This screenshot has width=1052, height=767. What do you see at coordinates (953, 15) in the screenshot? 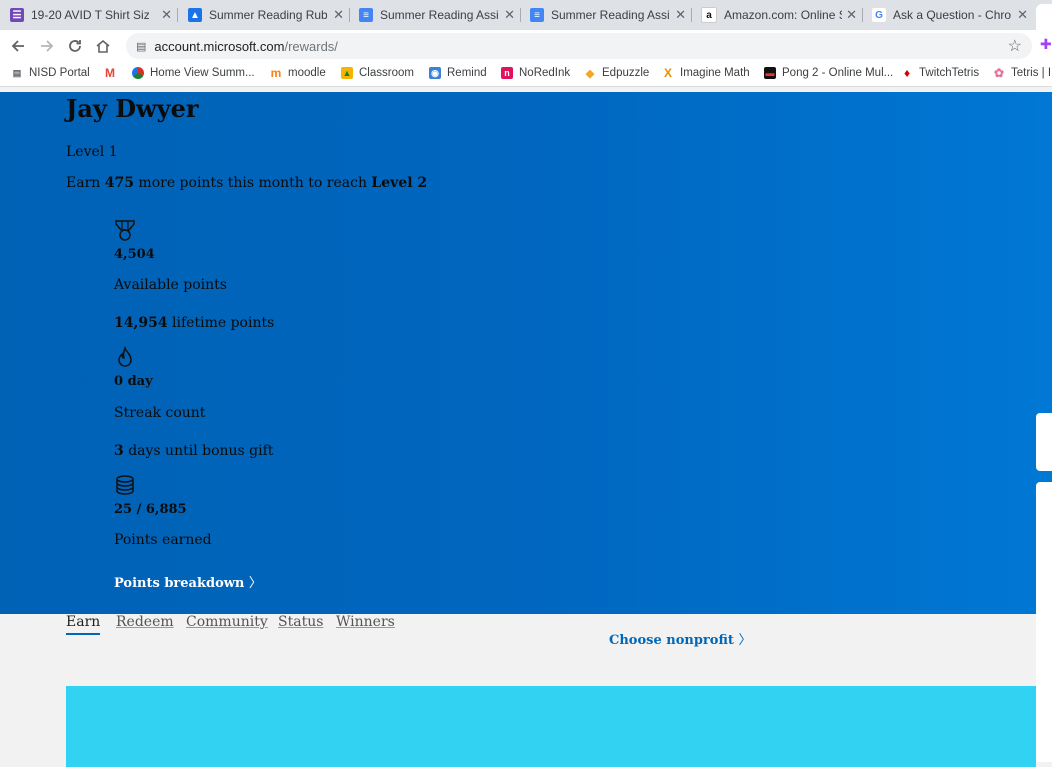
I see `browser-tab: G Ask a Question - Chrom ✕` at bounding box center [953, 15].